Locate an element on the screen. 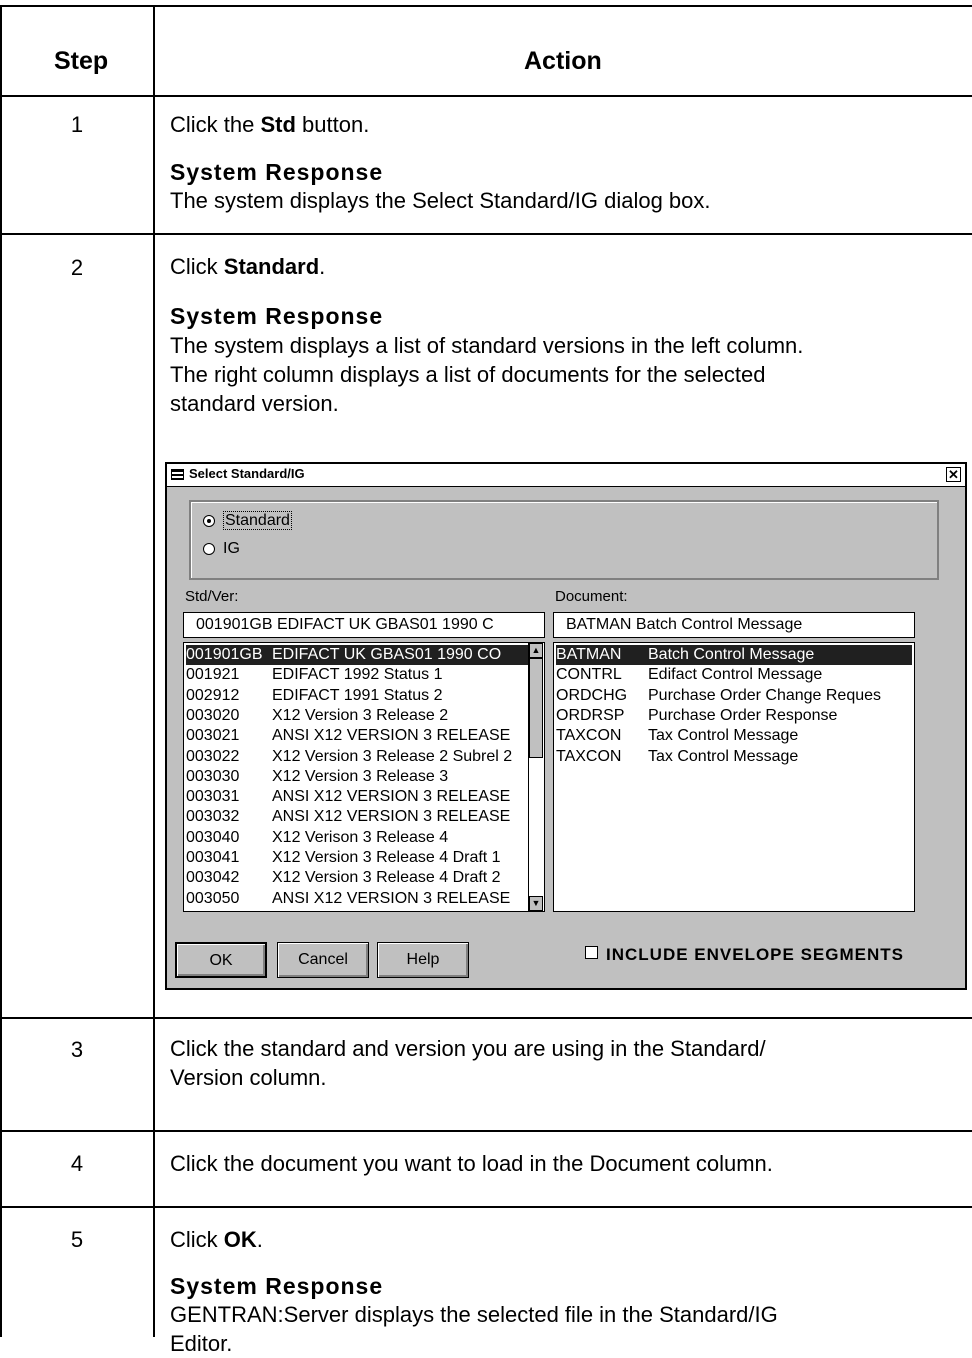  document-list-item: CONTRL Edifact Control Message is located at coordinates (734, 675).